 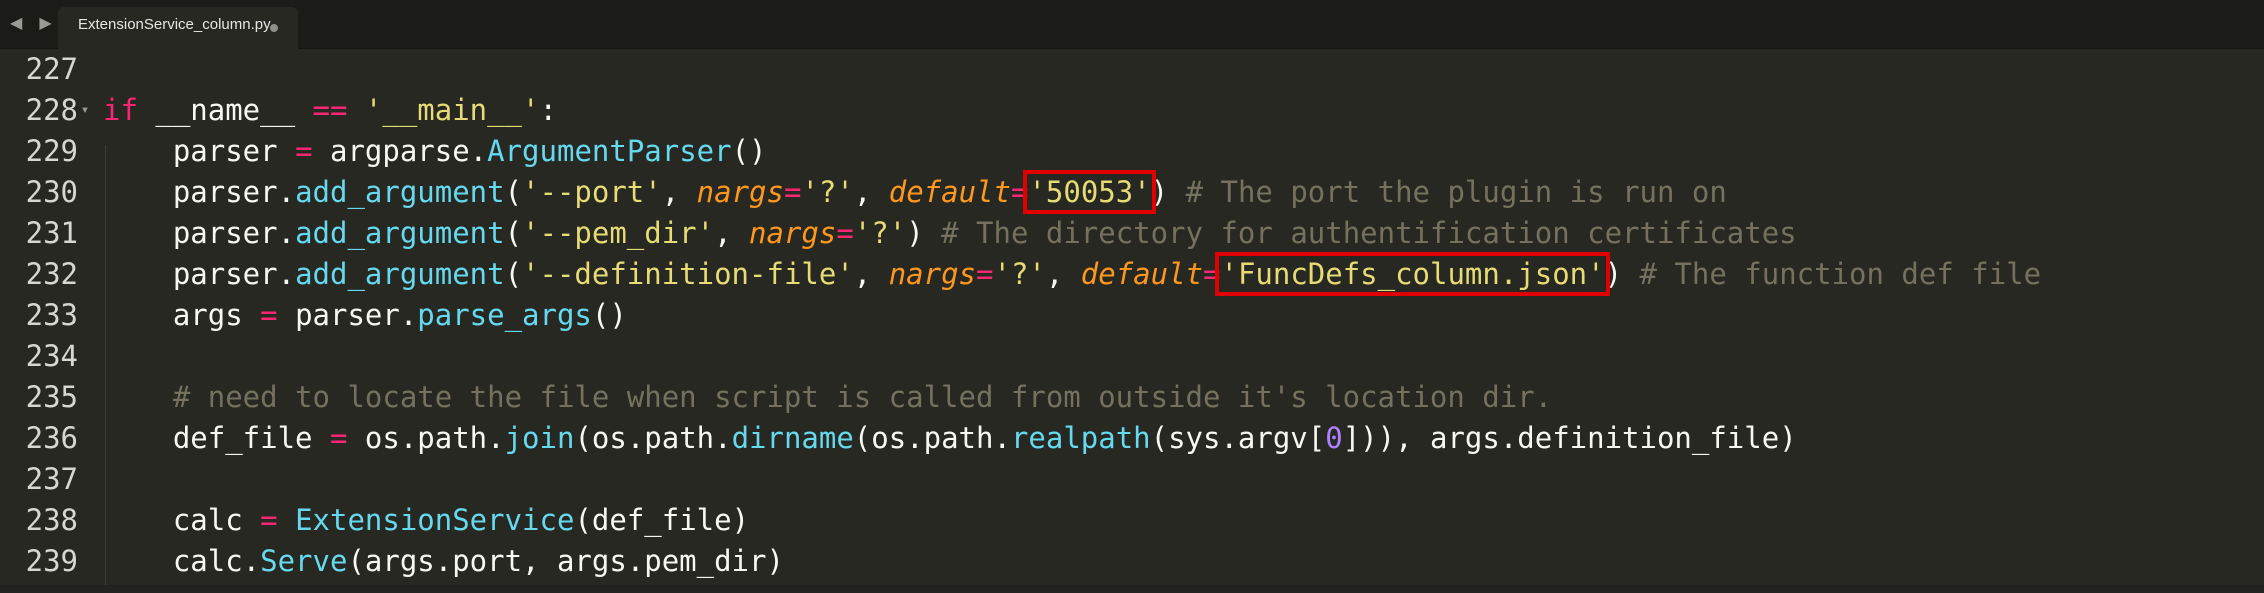 I want to click on code-token: dirname, so click(x=792, y=438).